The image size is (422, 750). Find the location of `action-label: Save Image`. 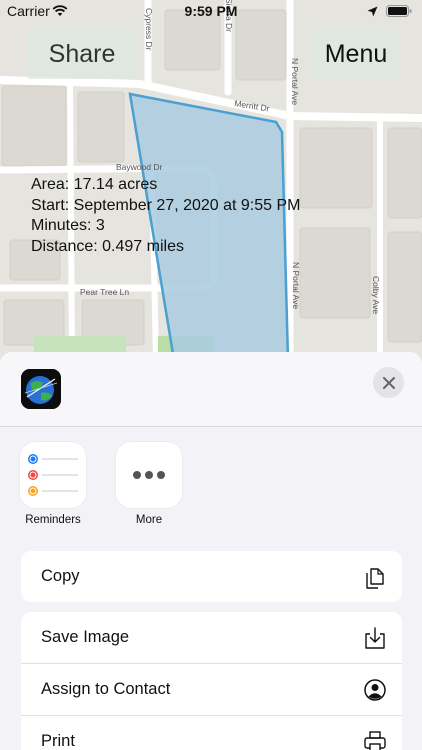

action-label: Save Image is located at coordinates (85, 637).